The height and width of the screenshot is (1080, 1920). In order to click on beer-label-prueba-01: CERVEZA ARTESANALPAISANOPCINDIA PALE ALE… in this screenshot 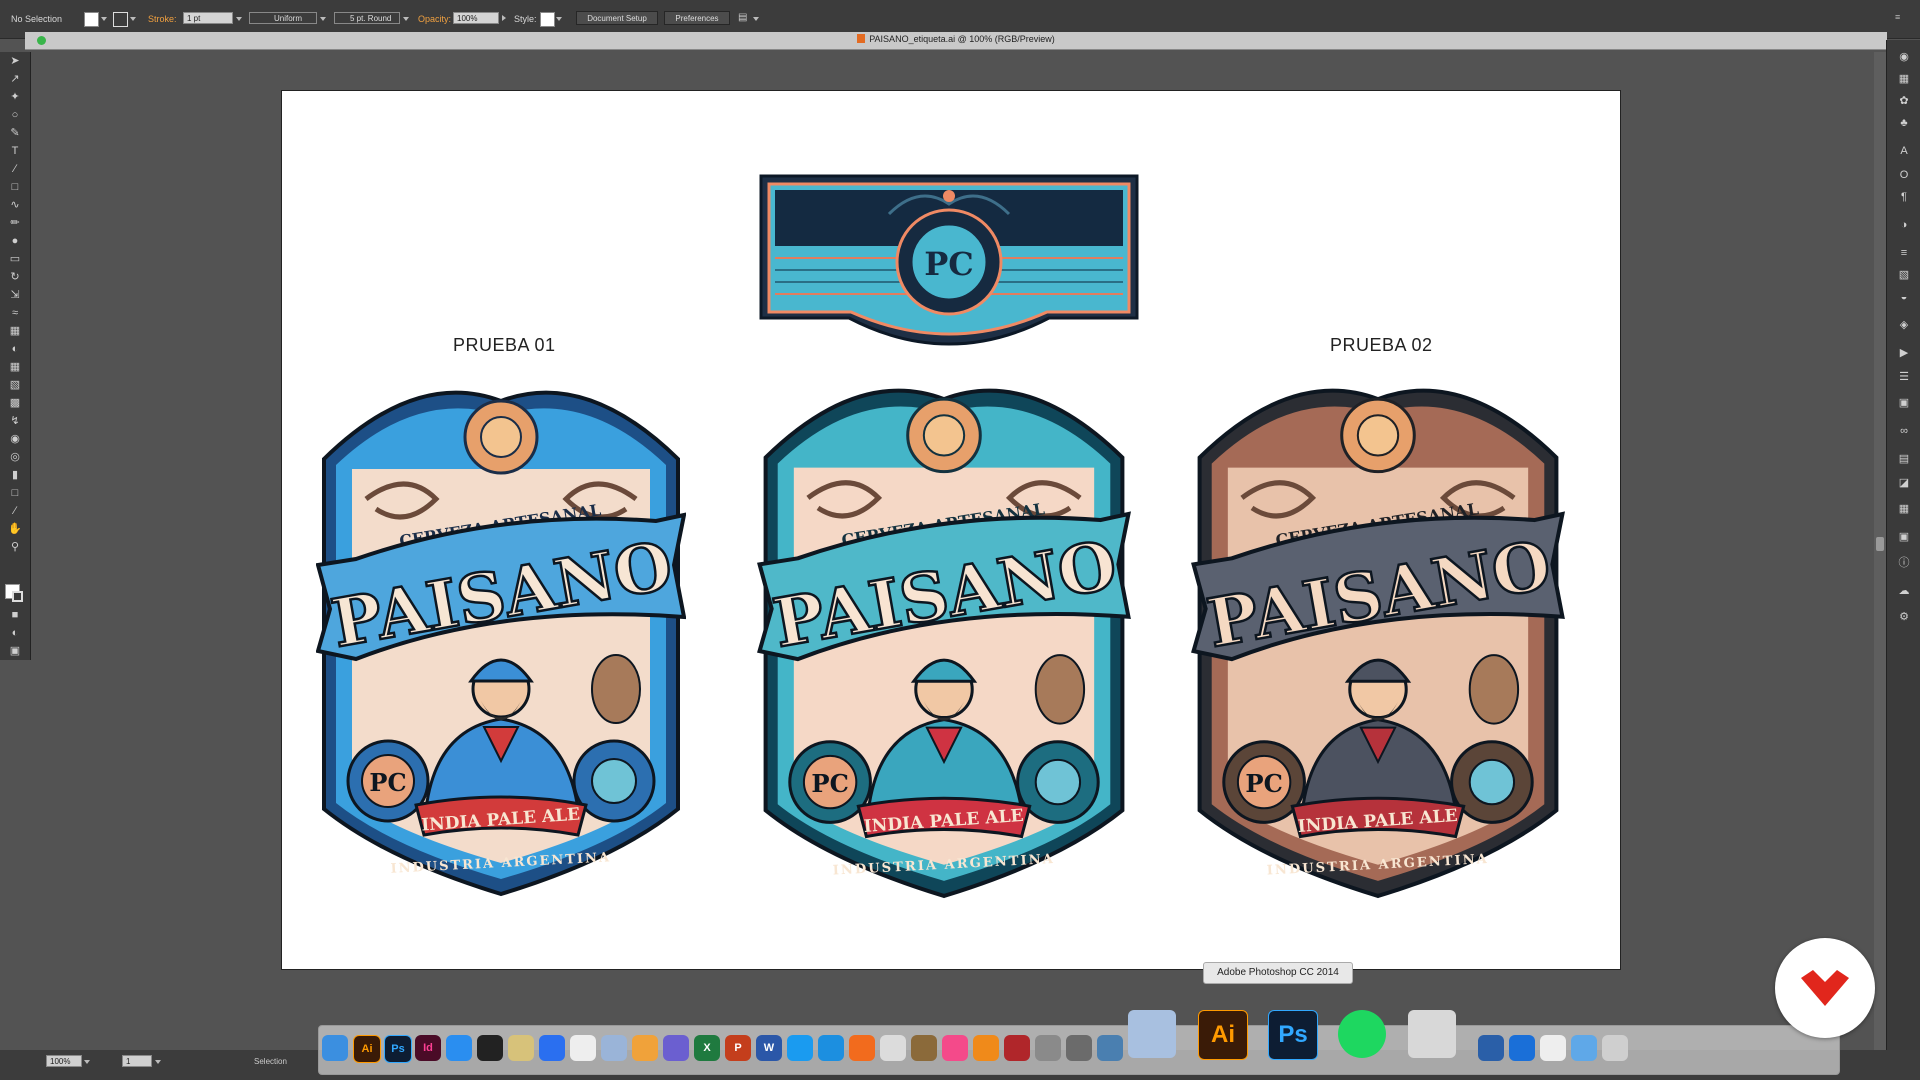, I will do `click(501, 644)`.